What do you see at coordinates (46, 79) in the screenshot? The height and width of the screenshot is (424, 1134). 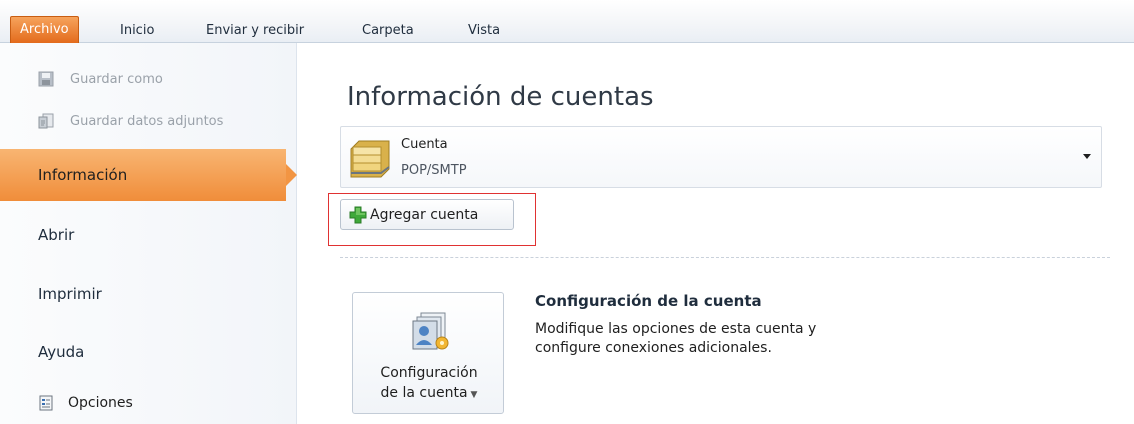 I see `save-as-icon` at bounding box center [46, 79].